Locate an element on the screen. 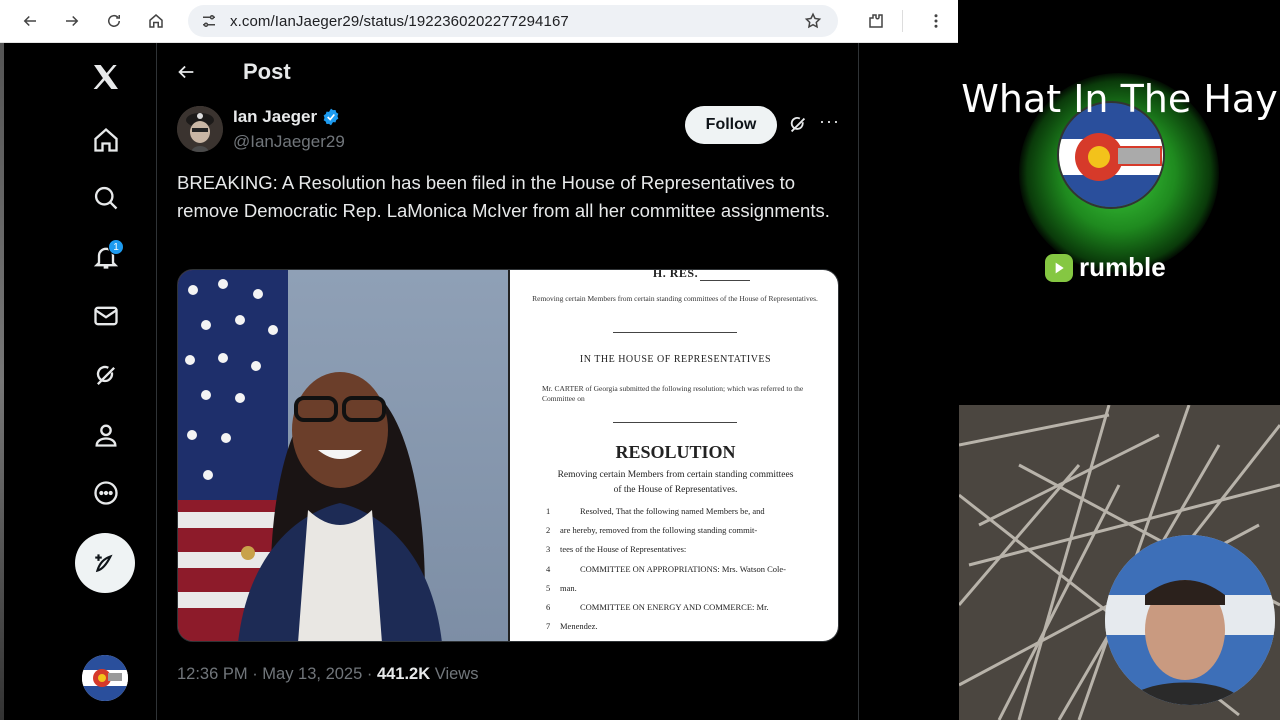 Image resolution: width=1280 pixels, height=720 pixels. extensions-icon is located at coordinates (876, 21).